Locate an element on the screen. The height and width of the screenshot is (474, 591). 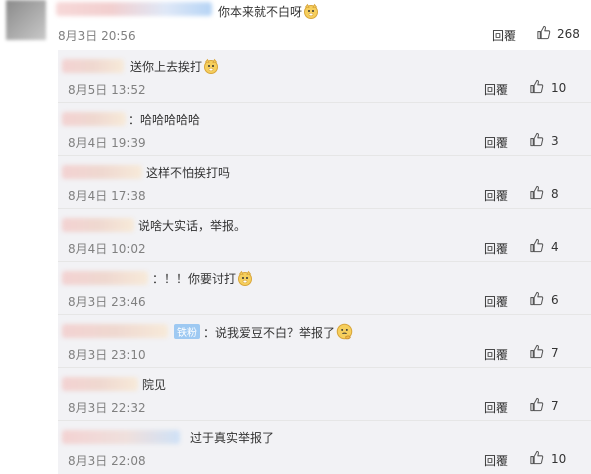
avatar is located at coordinates (26, 20).